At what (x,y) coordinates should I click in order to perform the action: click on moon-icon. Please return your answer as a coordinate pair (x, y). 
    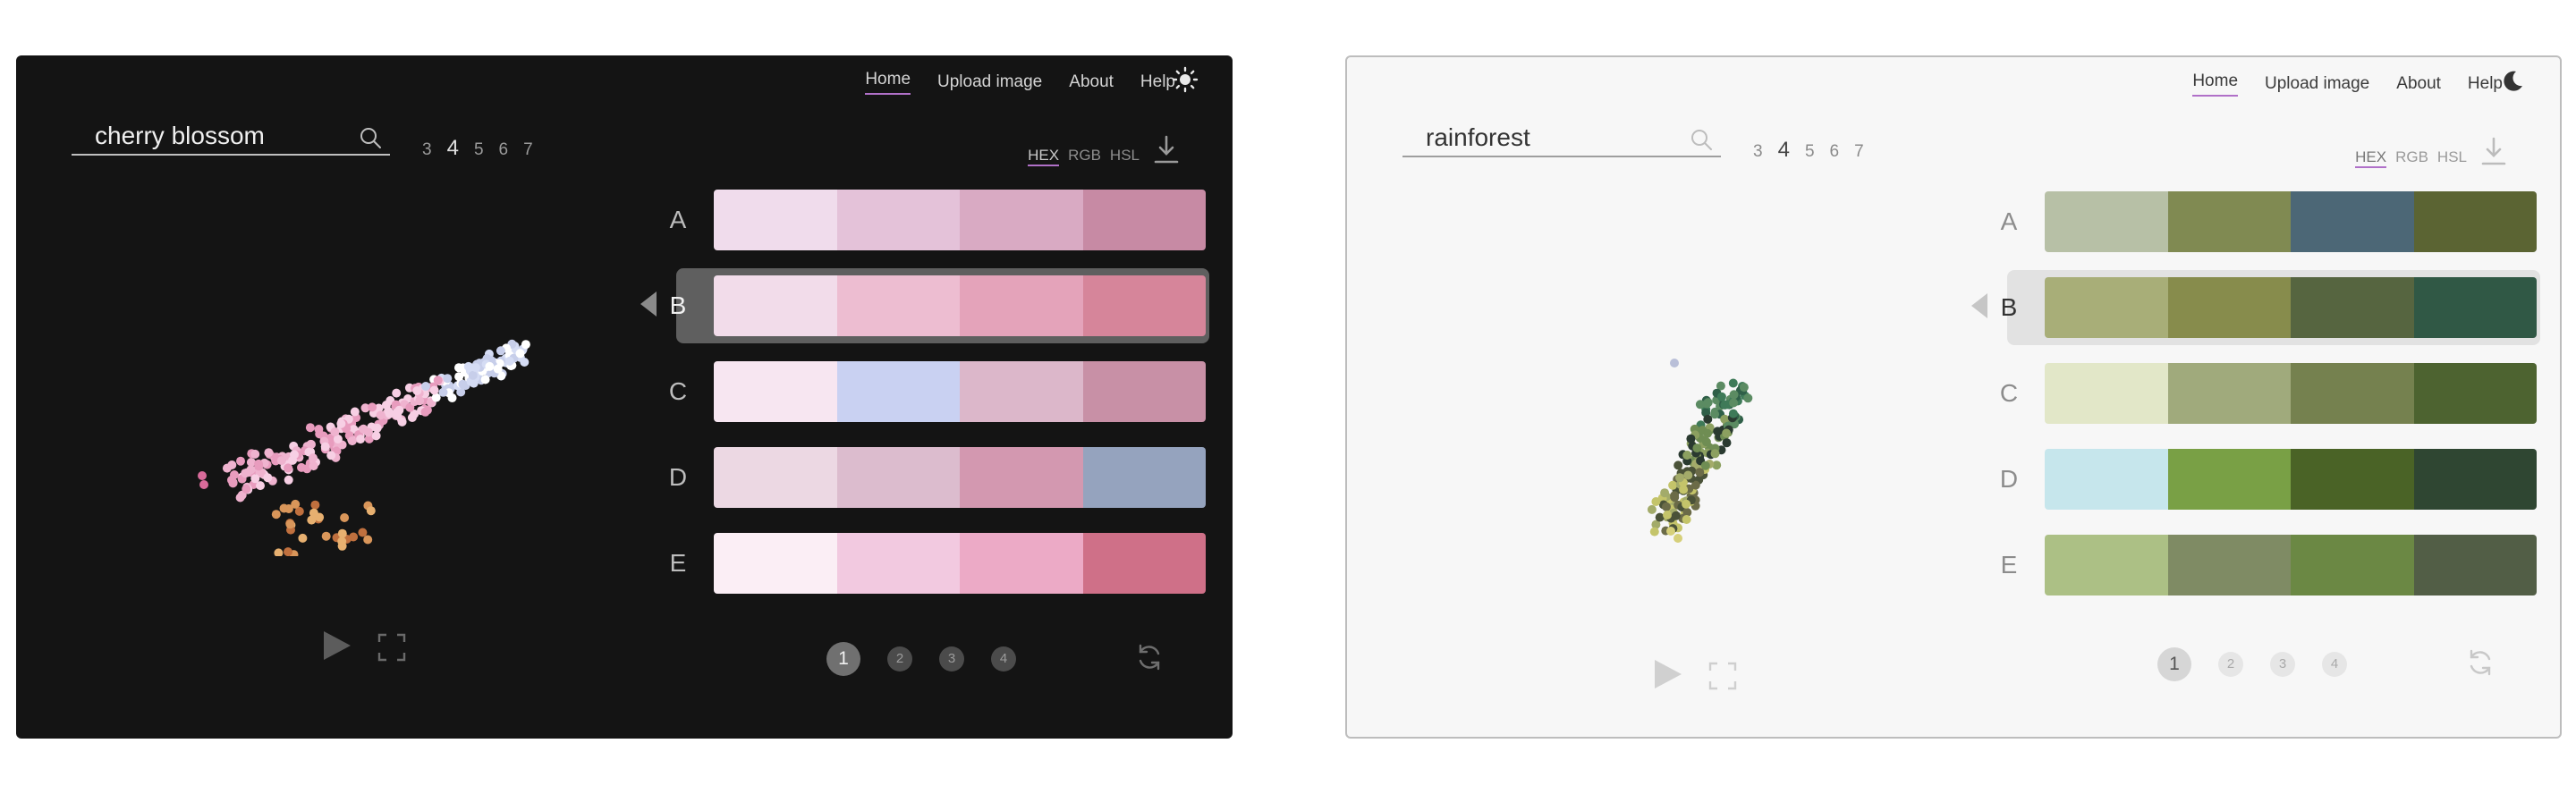
    Looking at the image, I should click on (2512, 81).